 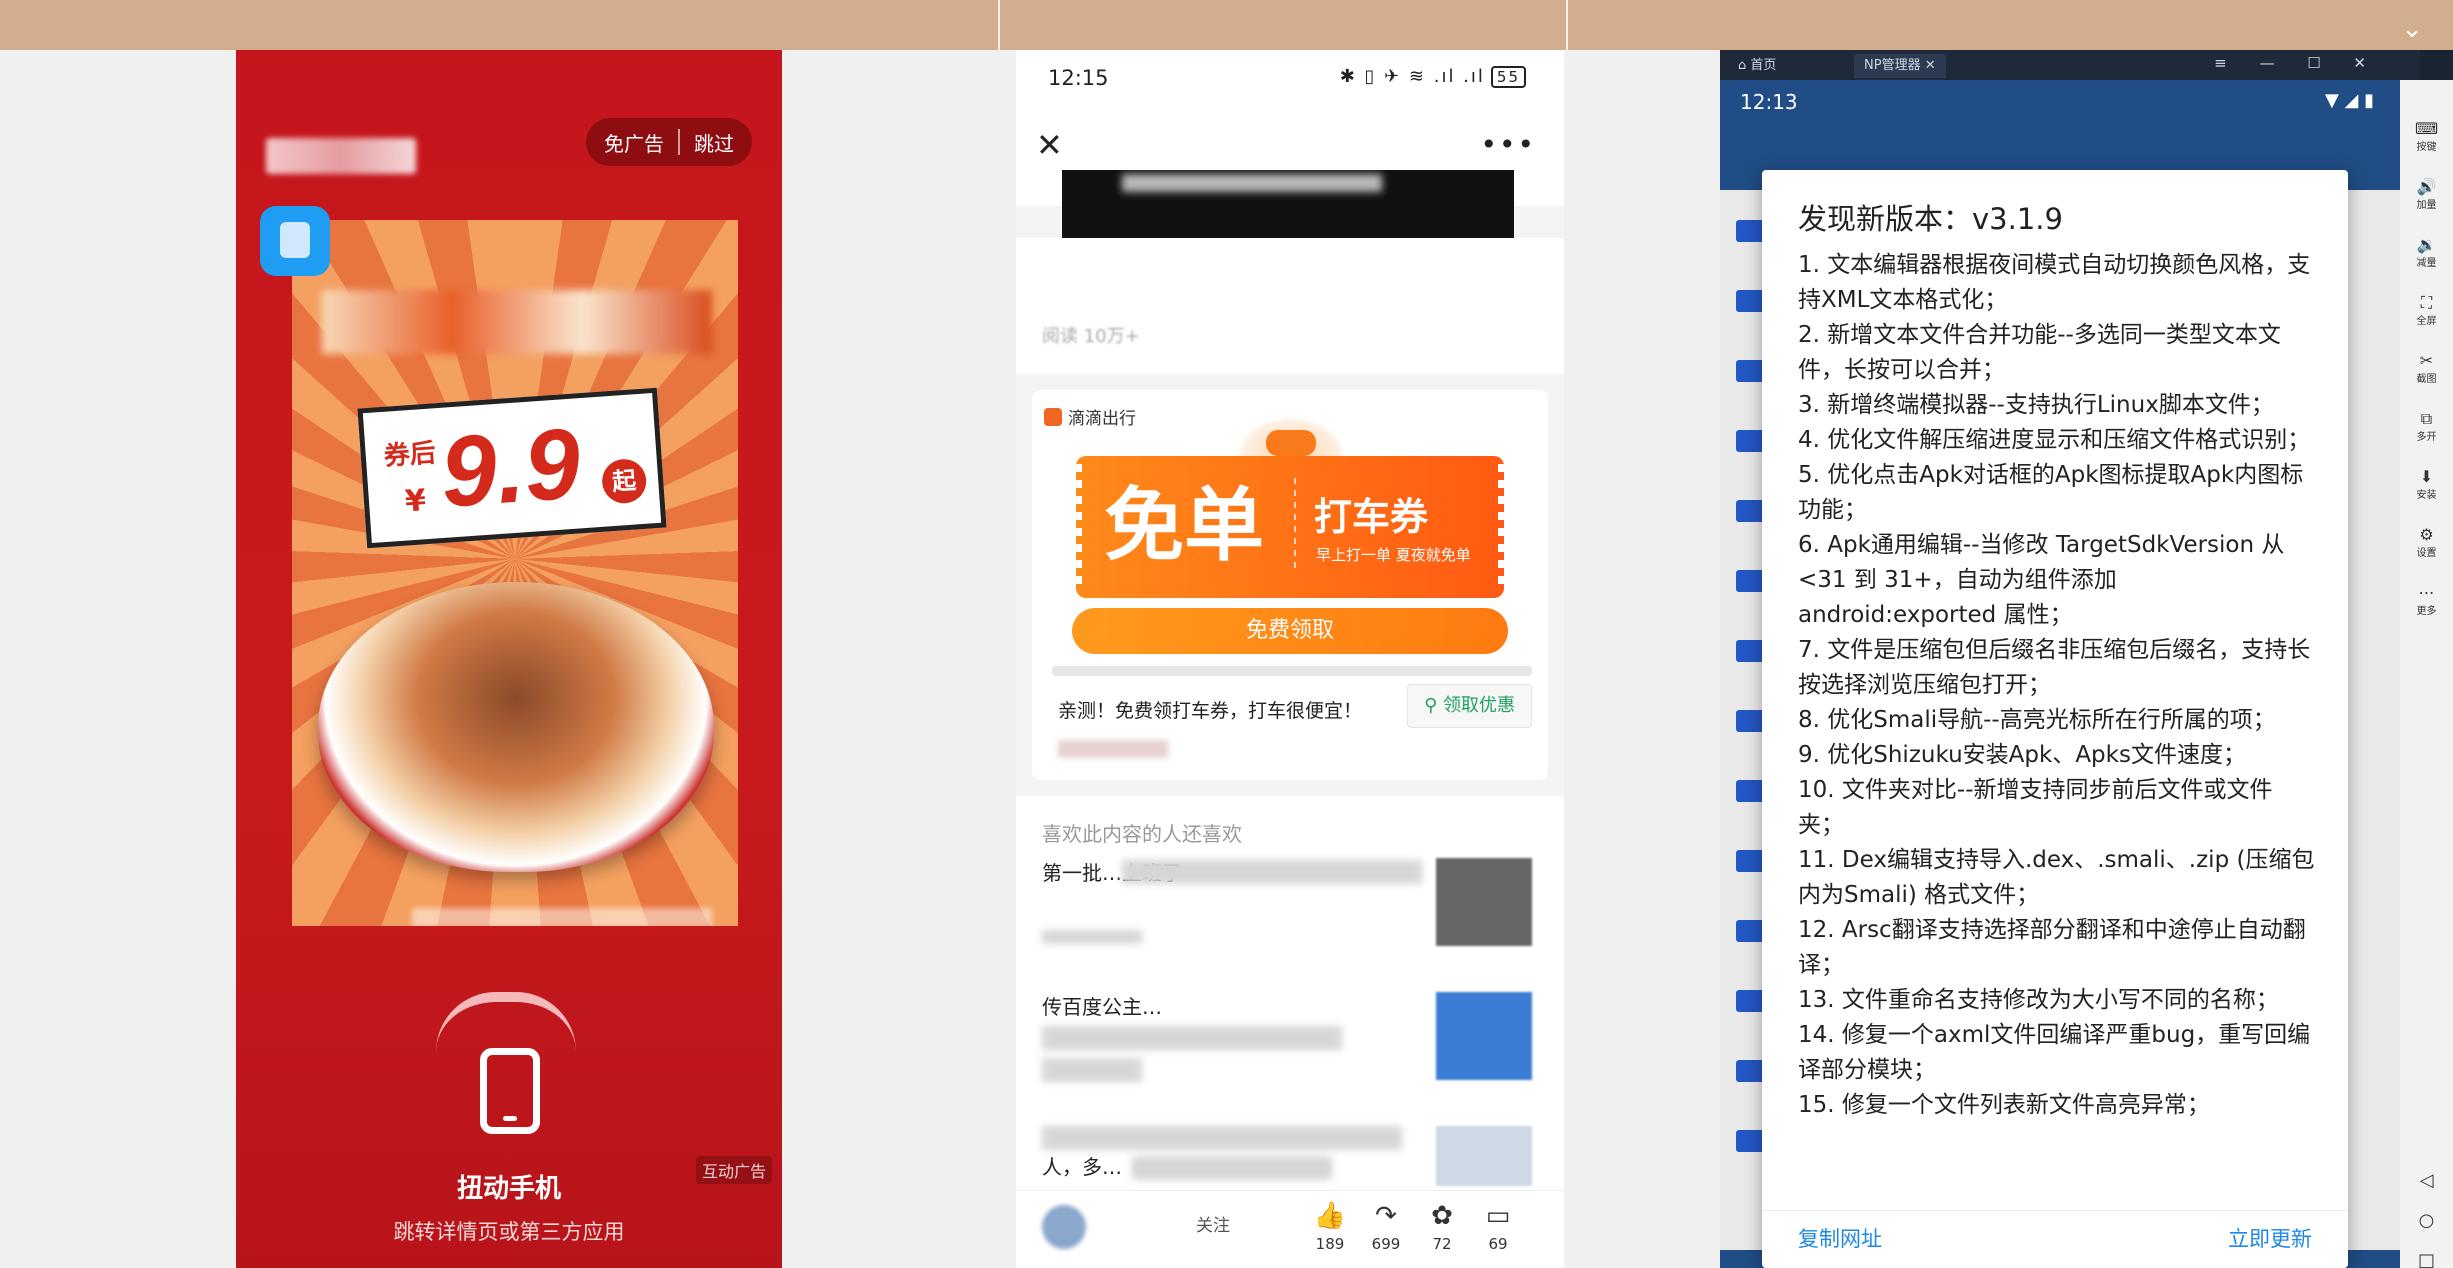 I want to click on food-poster: 券后 ¥ 9.9 起, so click(x=515, y=573).